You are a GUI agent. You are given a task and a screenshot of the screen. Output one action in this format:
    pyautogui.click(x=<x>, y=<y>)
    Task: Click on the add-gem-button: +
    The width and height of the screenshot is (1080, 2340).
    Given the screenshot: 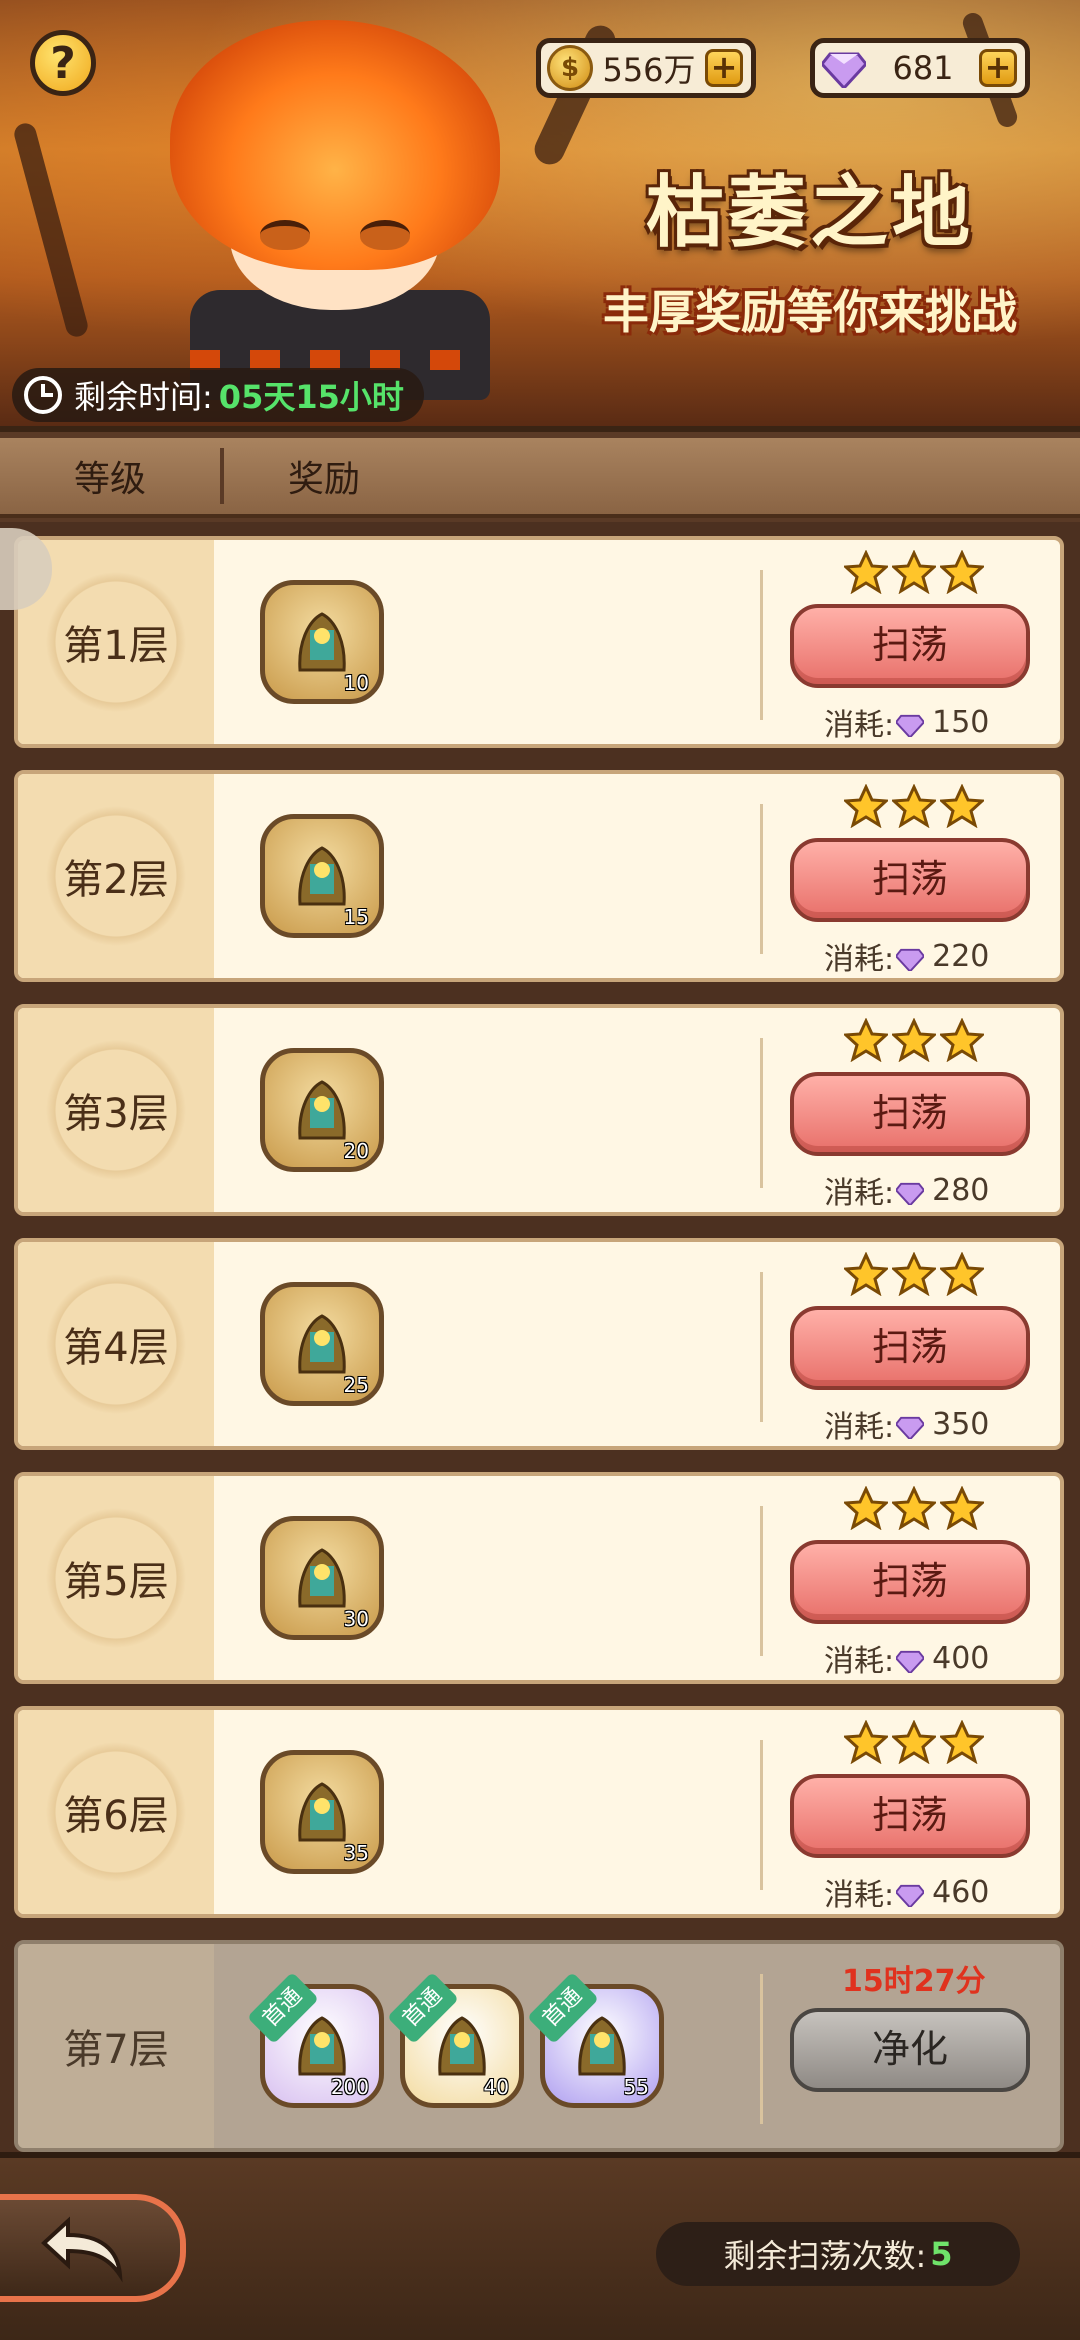 What is the action you would take?
    pyautogui.click(x=998, y=68)
    